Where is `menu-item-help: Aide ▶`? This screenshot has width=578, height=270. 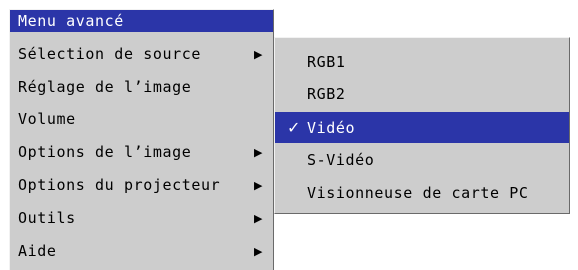 menu-item-help: Aide ▶ is located at coordinates (141, 251).